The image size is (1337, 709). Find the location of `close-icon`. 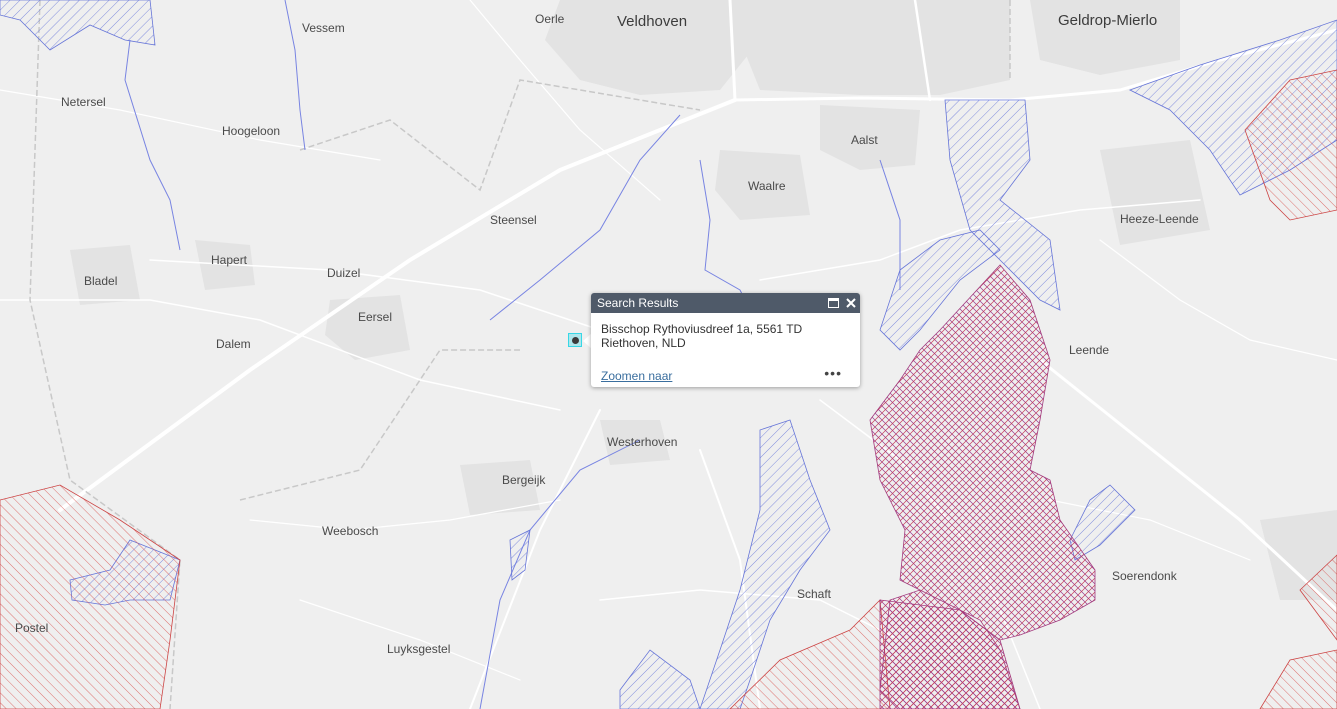

close-icon is located at coordinates (851, 303).